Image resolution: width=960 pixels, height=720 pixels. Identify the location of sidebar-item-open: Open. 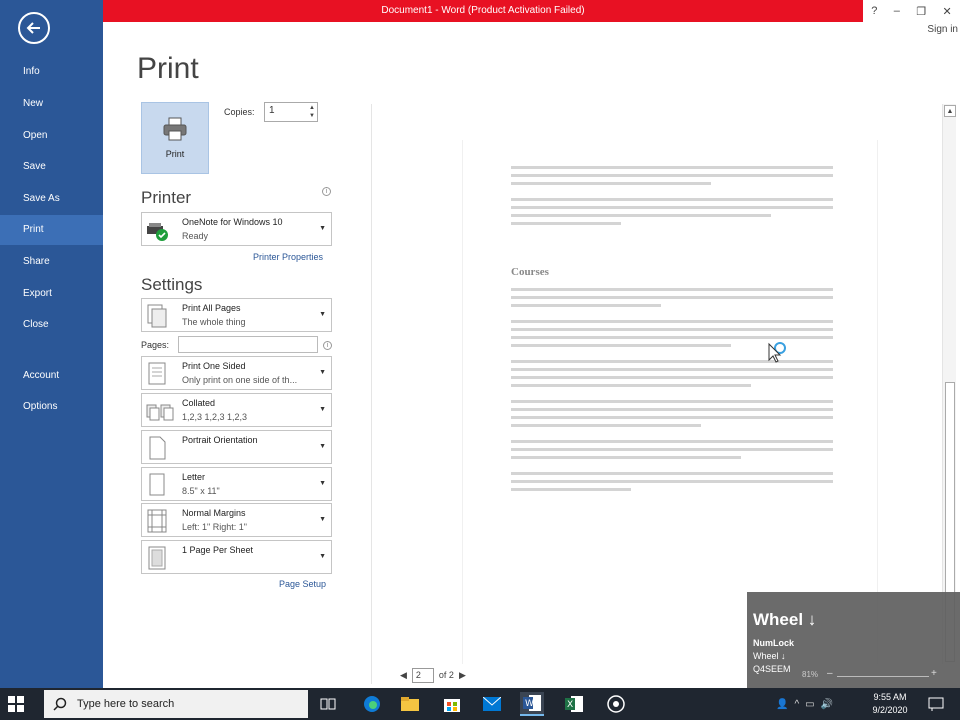
(51, 136).